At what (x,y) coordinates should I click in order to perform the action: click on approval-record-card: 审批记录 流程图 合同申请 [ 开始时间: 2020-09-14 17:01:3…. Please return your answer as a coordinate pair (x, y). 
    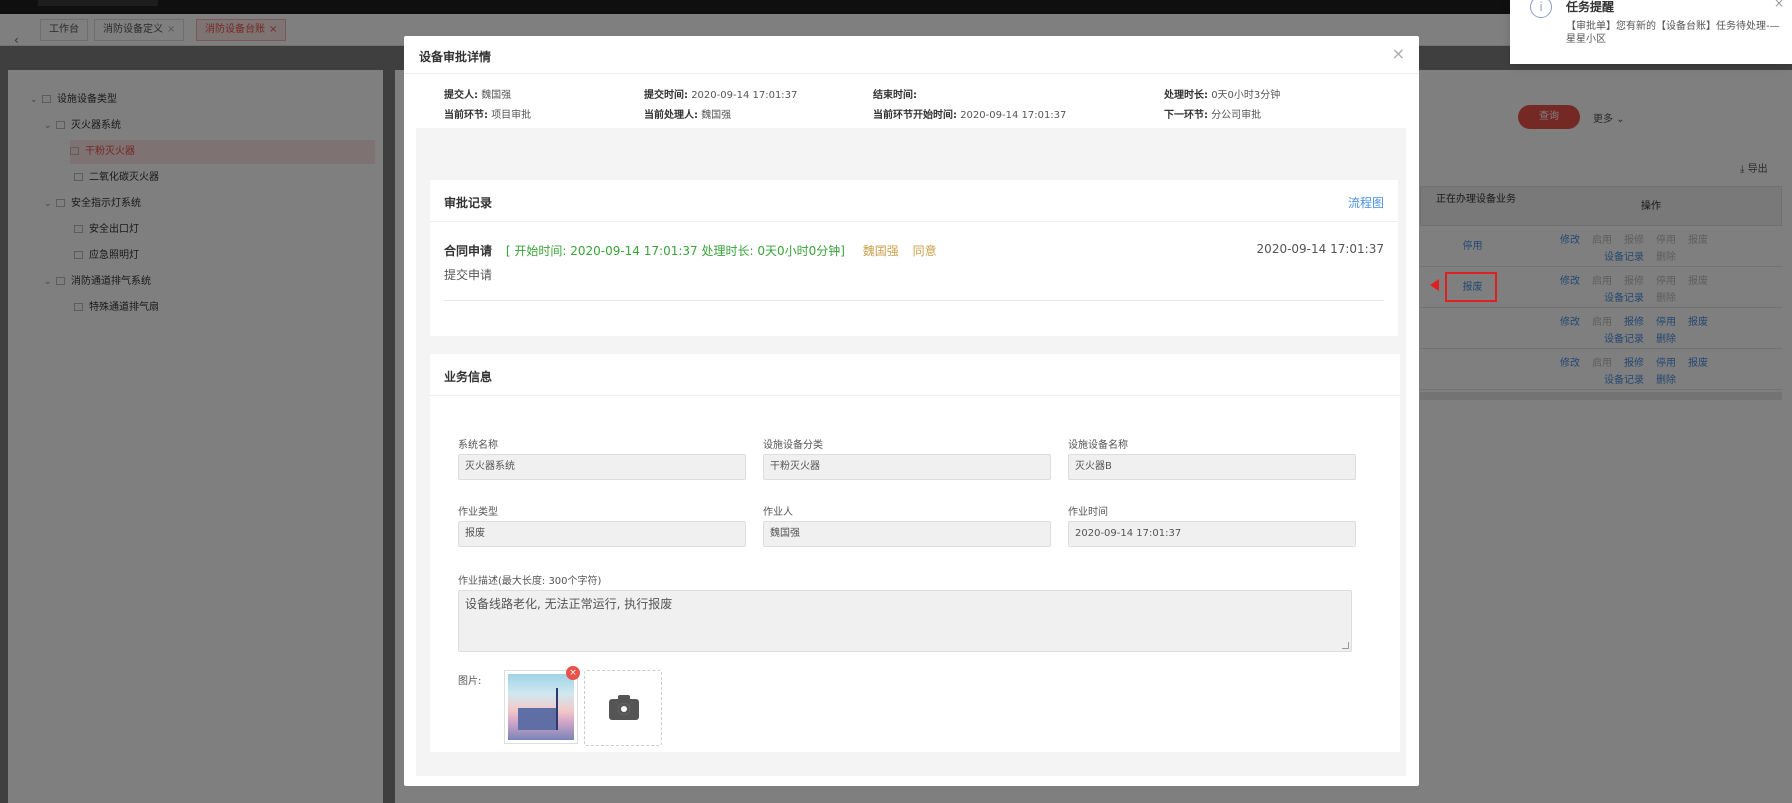
    Looking at the image, I should click on (914, 258).